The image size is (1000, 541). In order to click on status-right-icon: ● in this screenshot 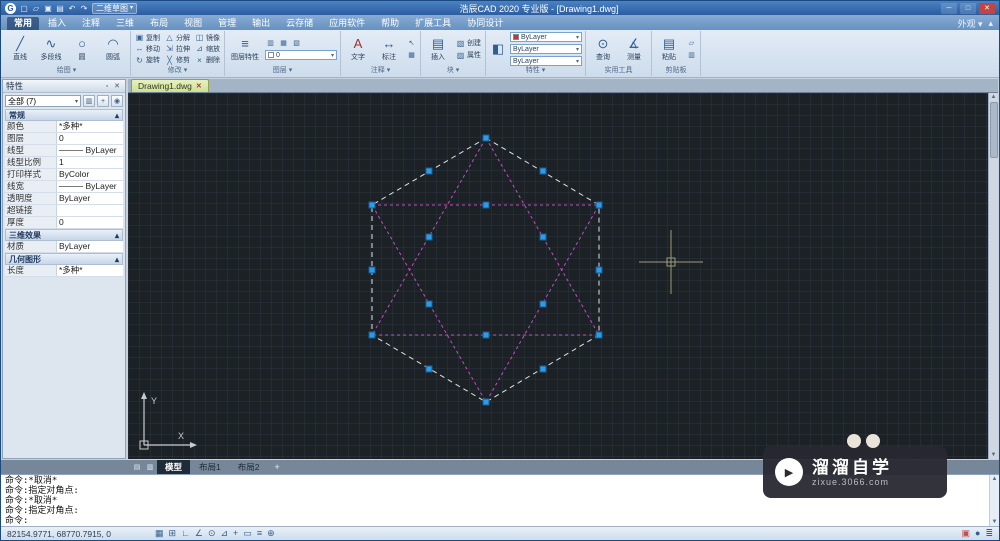, I will do `click(977, 533)`.